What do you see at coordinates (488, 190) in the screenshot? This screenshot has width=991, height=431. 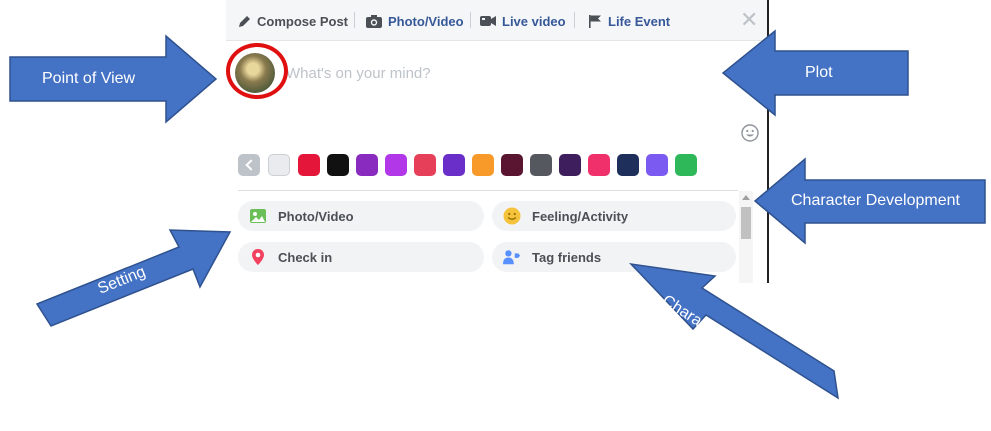 I see `divider` at bounding box center [488, 190].